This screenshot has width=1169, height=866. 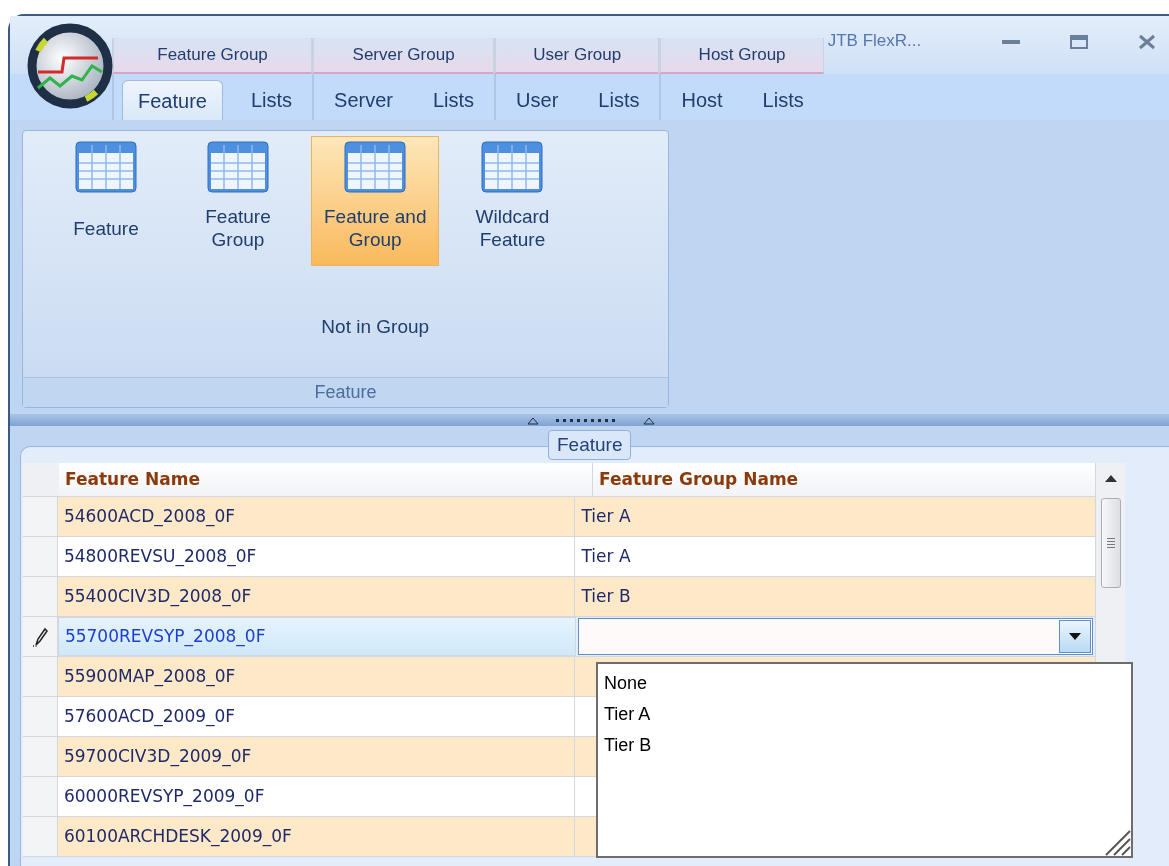 I want to click on ribbon-button: Feature Group, so click(x=238, y=201).